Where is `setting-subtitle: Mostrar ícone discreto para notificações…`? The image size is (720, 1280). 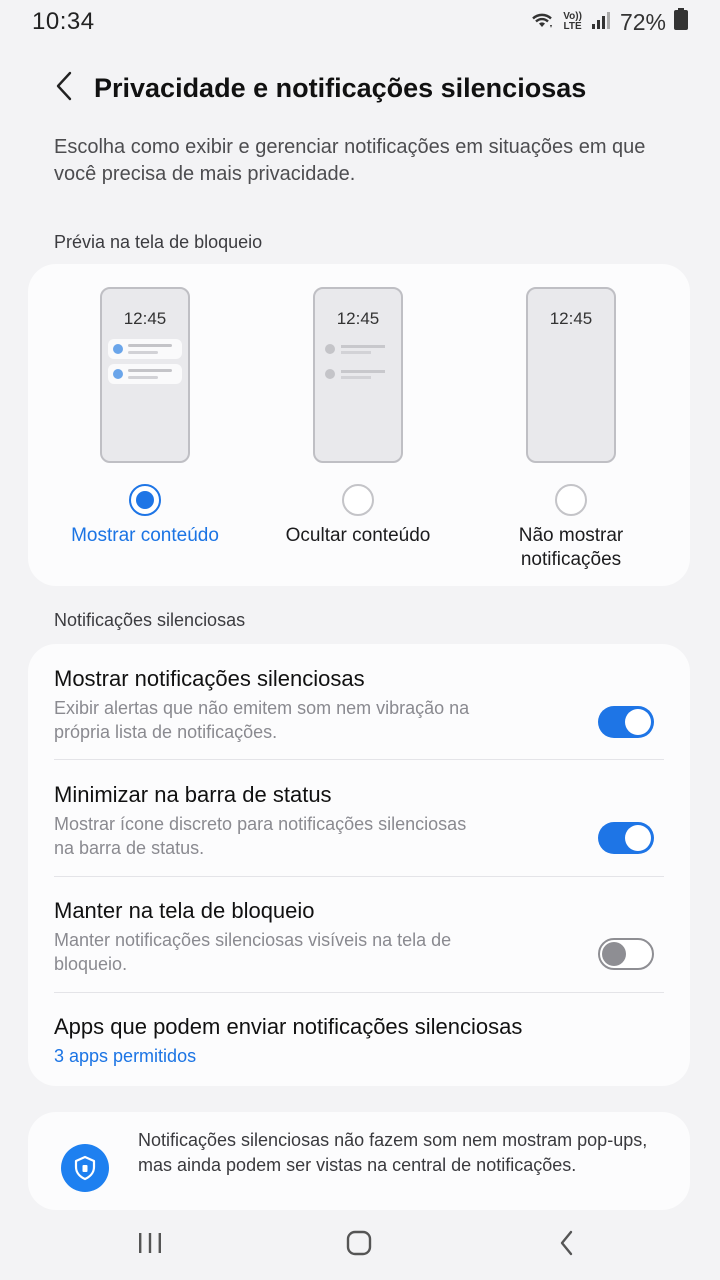
setting-subtitle: Mostrar ícone discreto para notificações… is located at coordinates (260, 836).